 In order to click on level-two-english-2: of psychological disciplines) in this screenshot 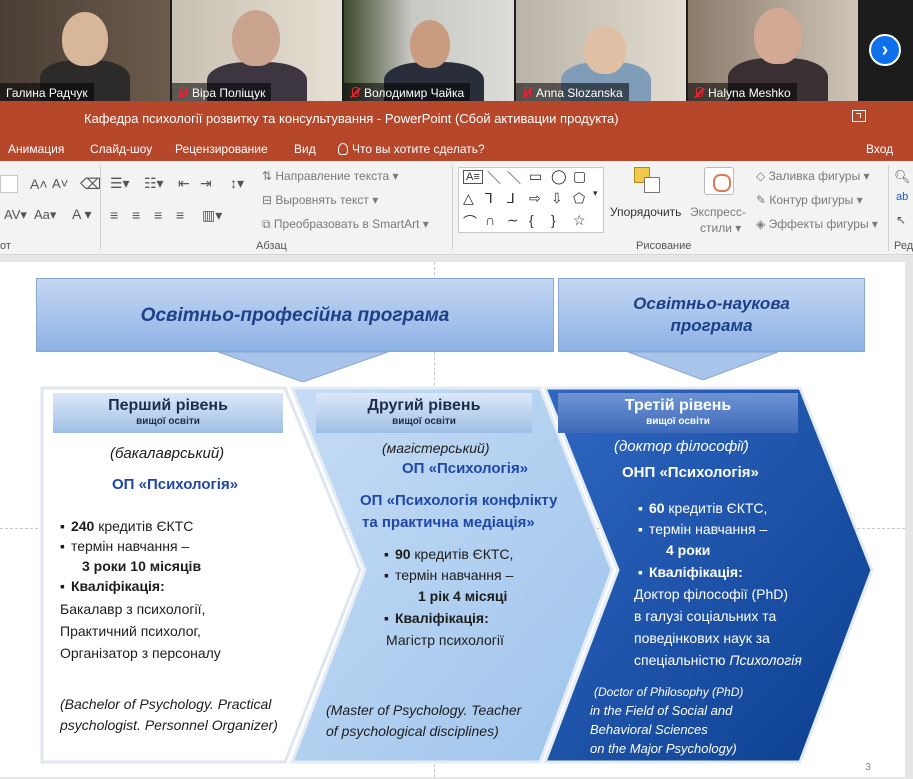, I will do `click(412, 731)`.